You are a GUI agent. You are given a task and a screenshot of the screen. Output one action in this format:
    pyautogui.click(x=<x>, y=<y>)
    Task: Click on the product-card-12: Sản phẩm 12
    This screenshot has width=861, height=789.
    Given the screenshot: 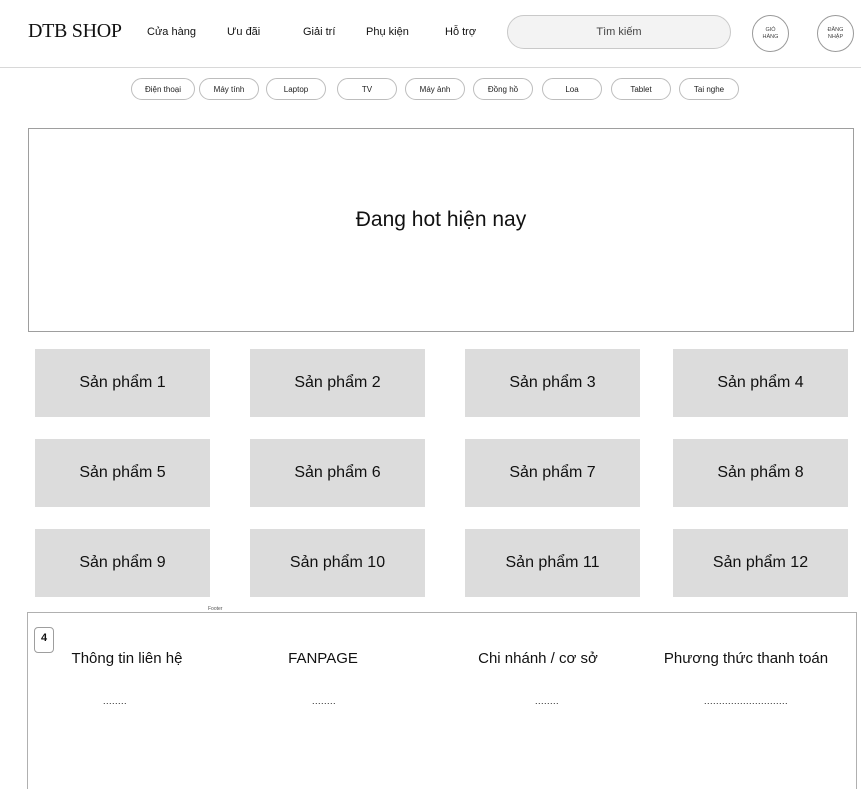 What is the action you would take?
    pyautogui.click(x=760, y=563)
    